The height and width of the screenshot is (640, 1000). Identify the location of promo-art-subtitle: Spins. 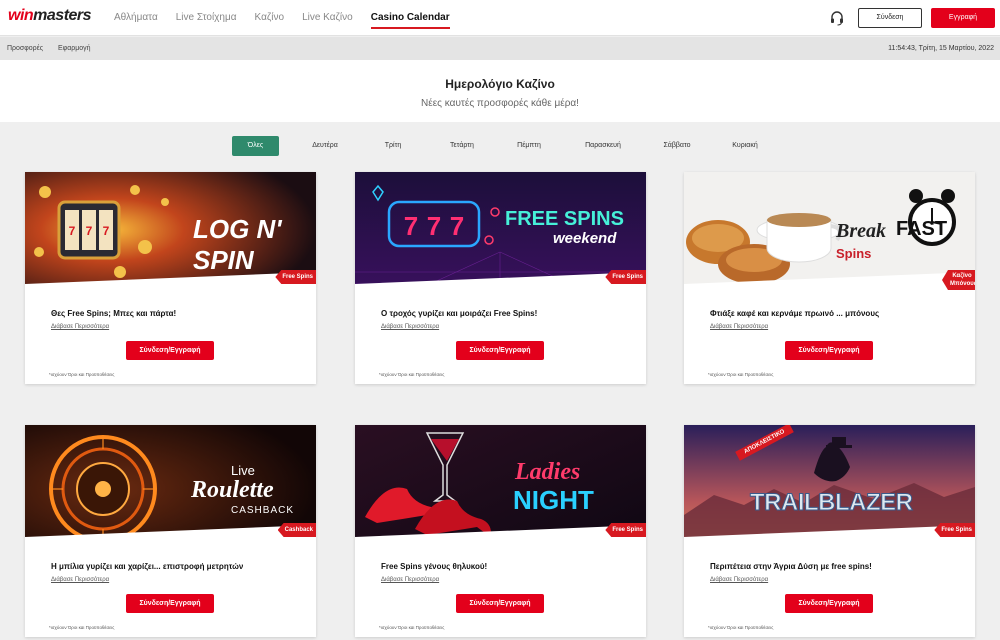
(854, 253).